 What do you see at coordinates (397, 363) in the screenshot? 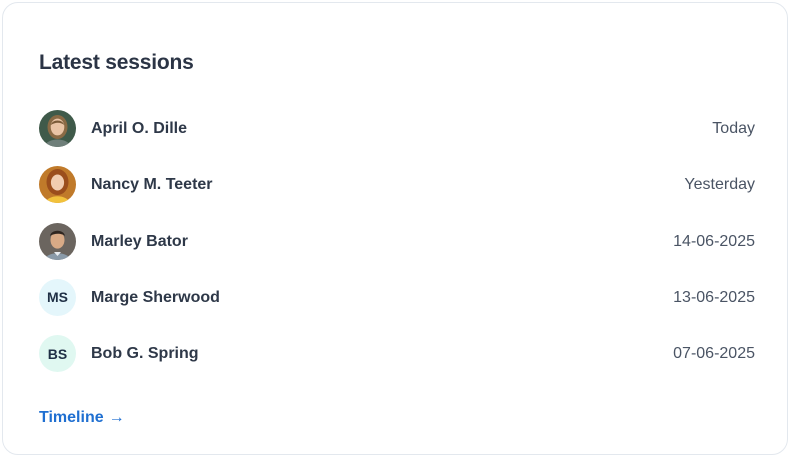
I see `session-row: BS Bob G. Spring 07-06-2025` at bounding box center [397, 363].